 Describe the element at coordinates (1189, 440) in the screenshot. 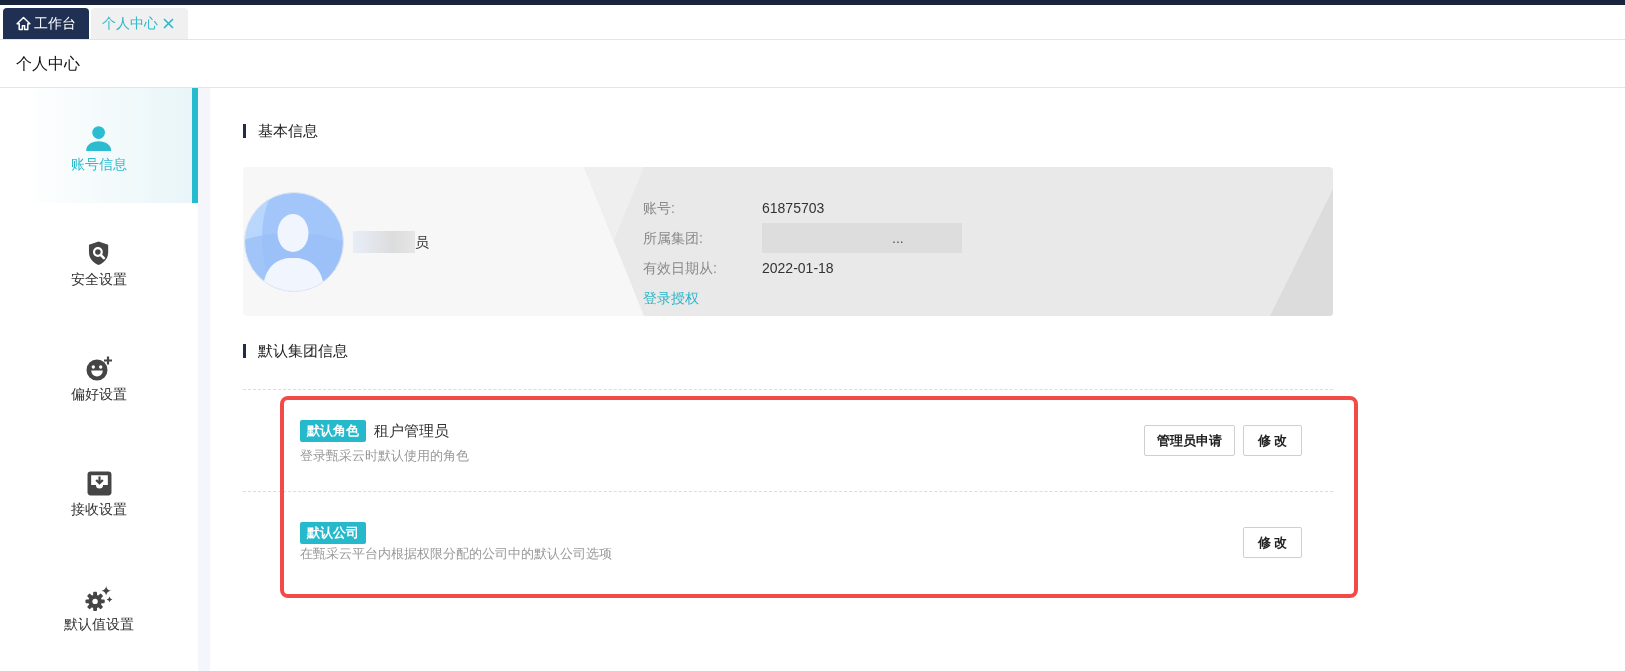

I see `action-button: 管理员申请` at that location.